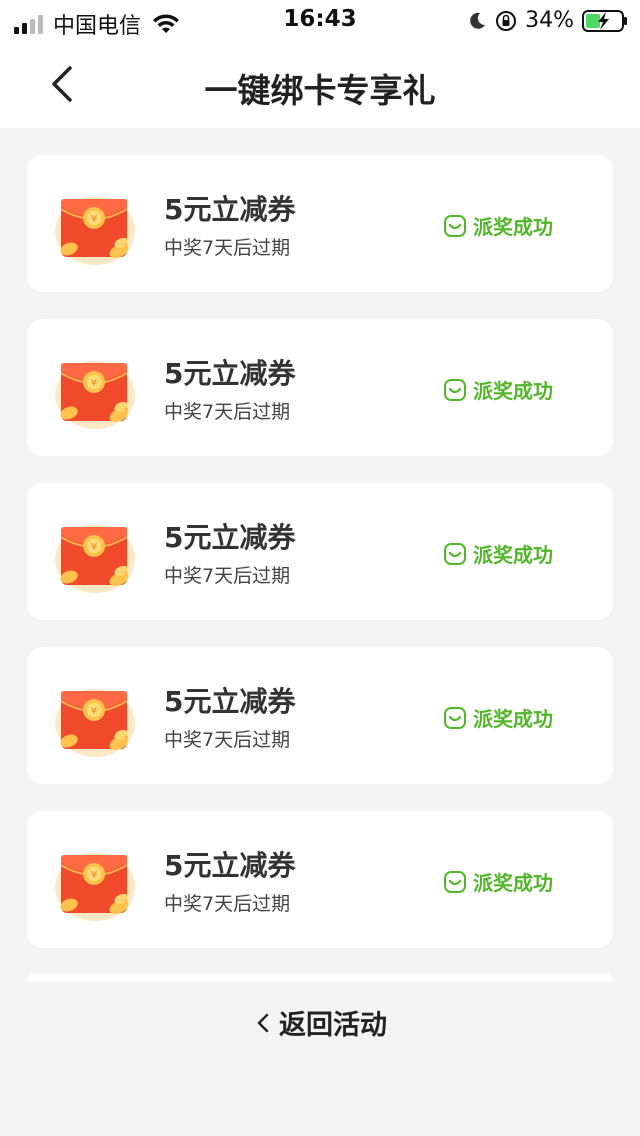 The image size is (640, 1136). I want to click on status-bar: 中国电信 16:43 34%, so click(320, 20).